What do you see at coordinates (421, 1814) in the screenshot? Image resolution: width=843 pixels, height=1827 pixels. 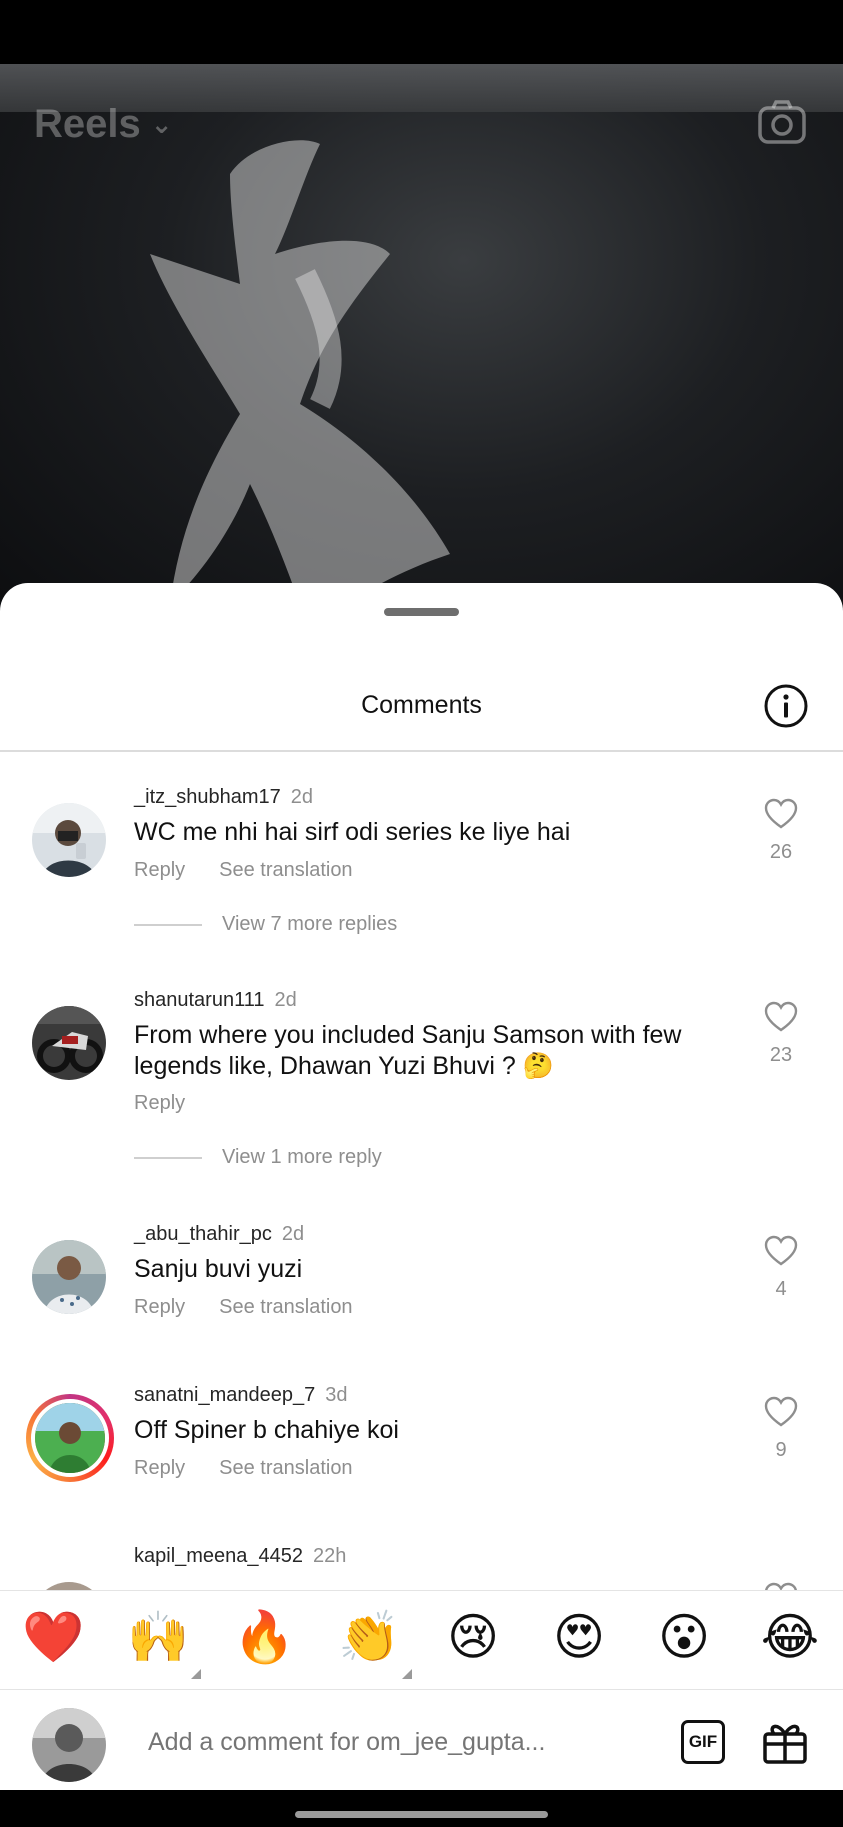 I see `home-indicator` at bounding box center [421, 1814].